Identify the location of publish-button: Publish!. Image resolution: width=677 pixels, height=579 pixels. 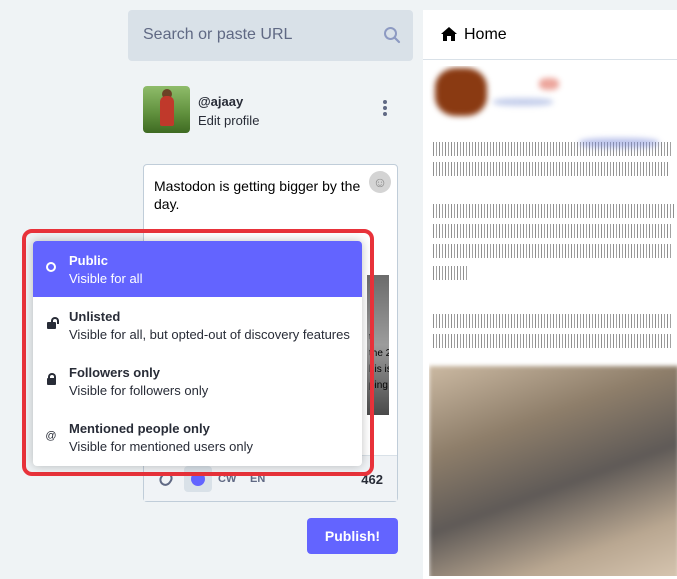
(352, 536).